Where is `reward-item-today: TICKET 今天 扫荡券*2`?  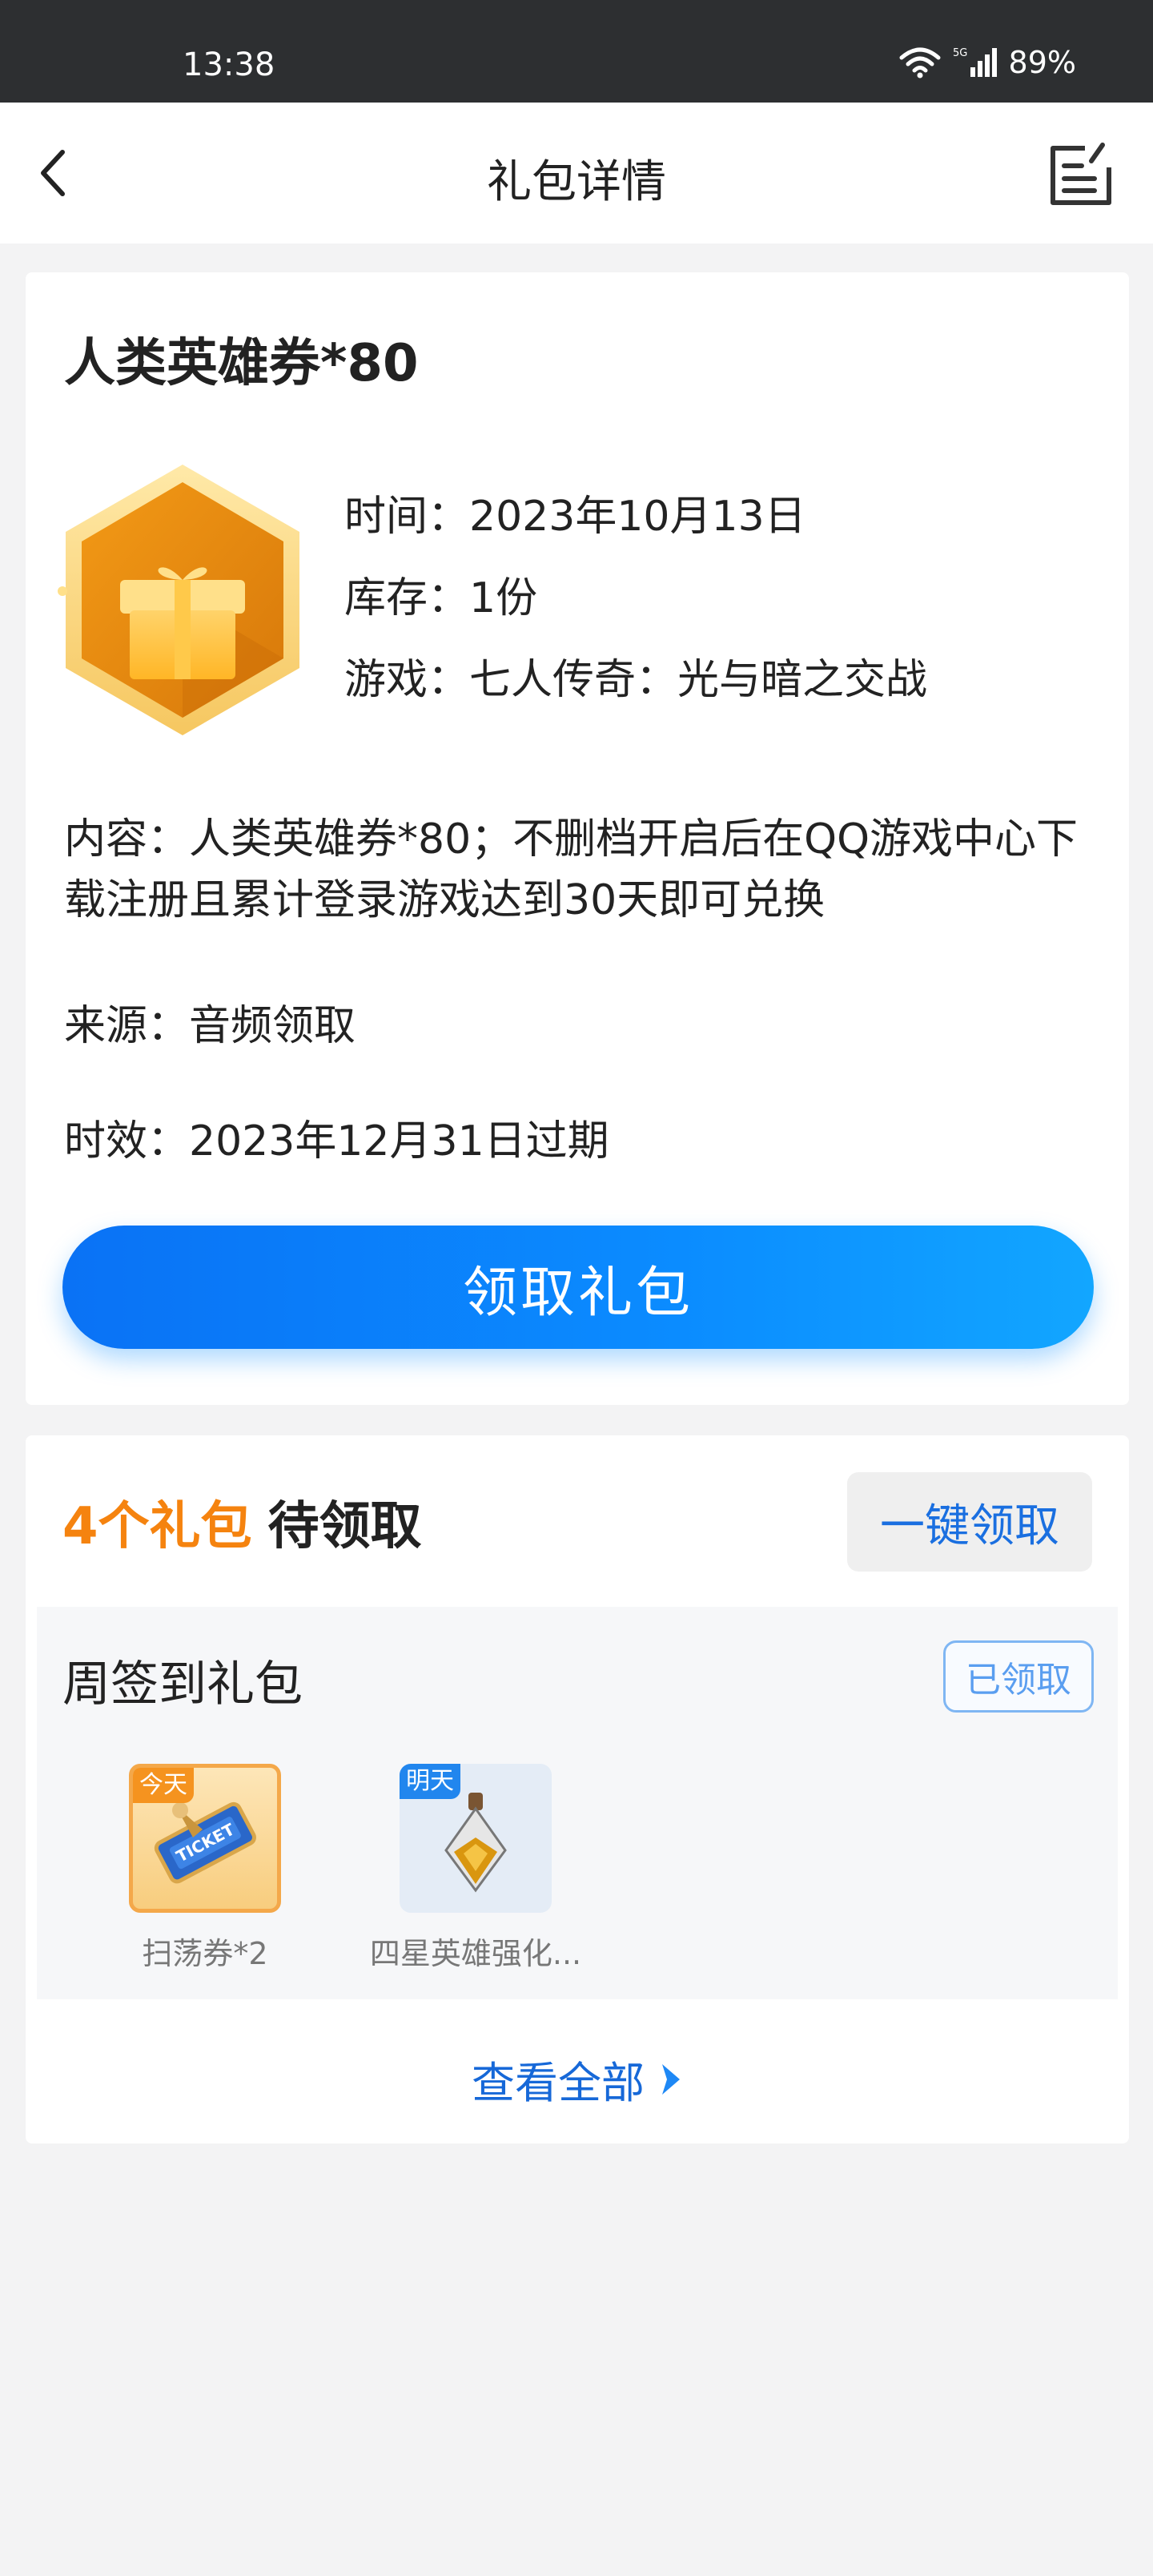 reward-item-today: TICKET 今天 扫荡券*2 is located at coordinates (205, 1868).